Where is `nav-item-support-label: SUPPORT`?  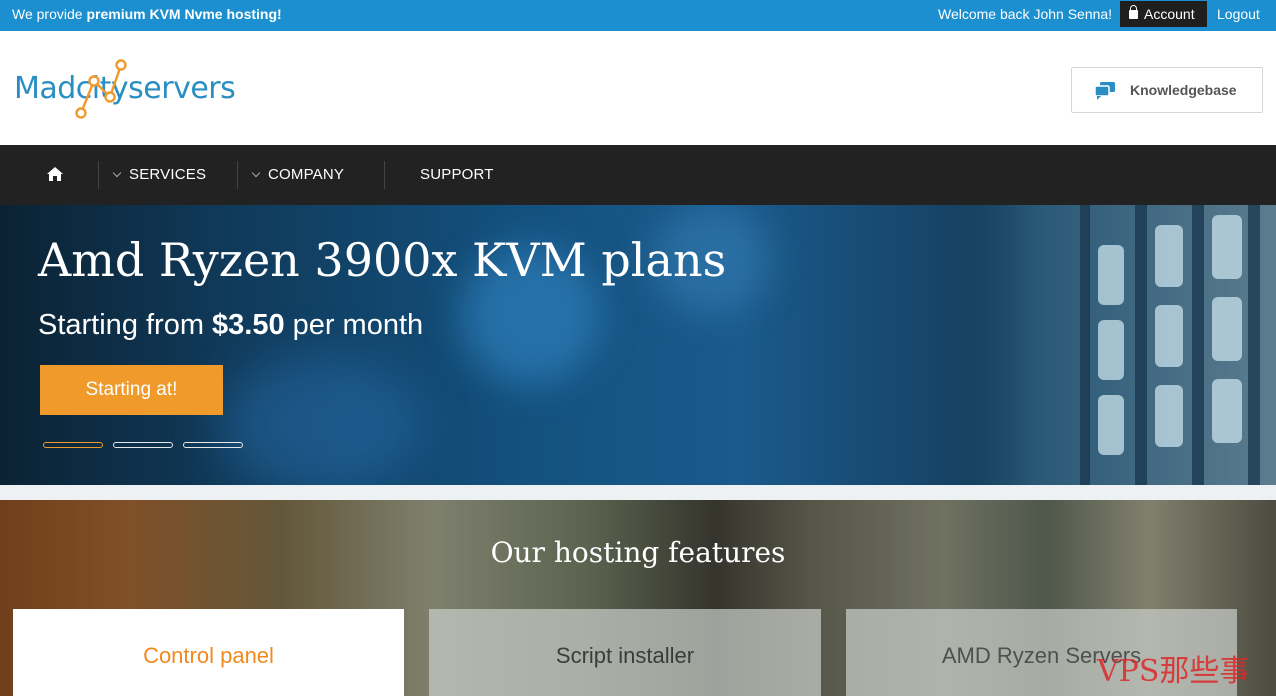
nav-item-support-label: SUPPORT is located at coordinates (457, 174).